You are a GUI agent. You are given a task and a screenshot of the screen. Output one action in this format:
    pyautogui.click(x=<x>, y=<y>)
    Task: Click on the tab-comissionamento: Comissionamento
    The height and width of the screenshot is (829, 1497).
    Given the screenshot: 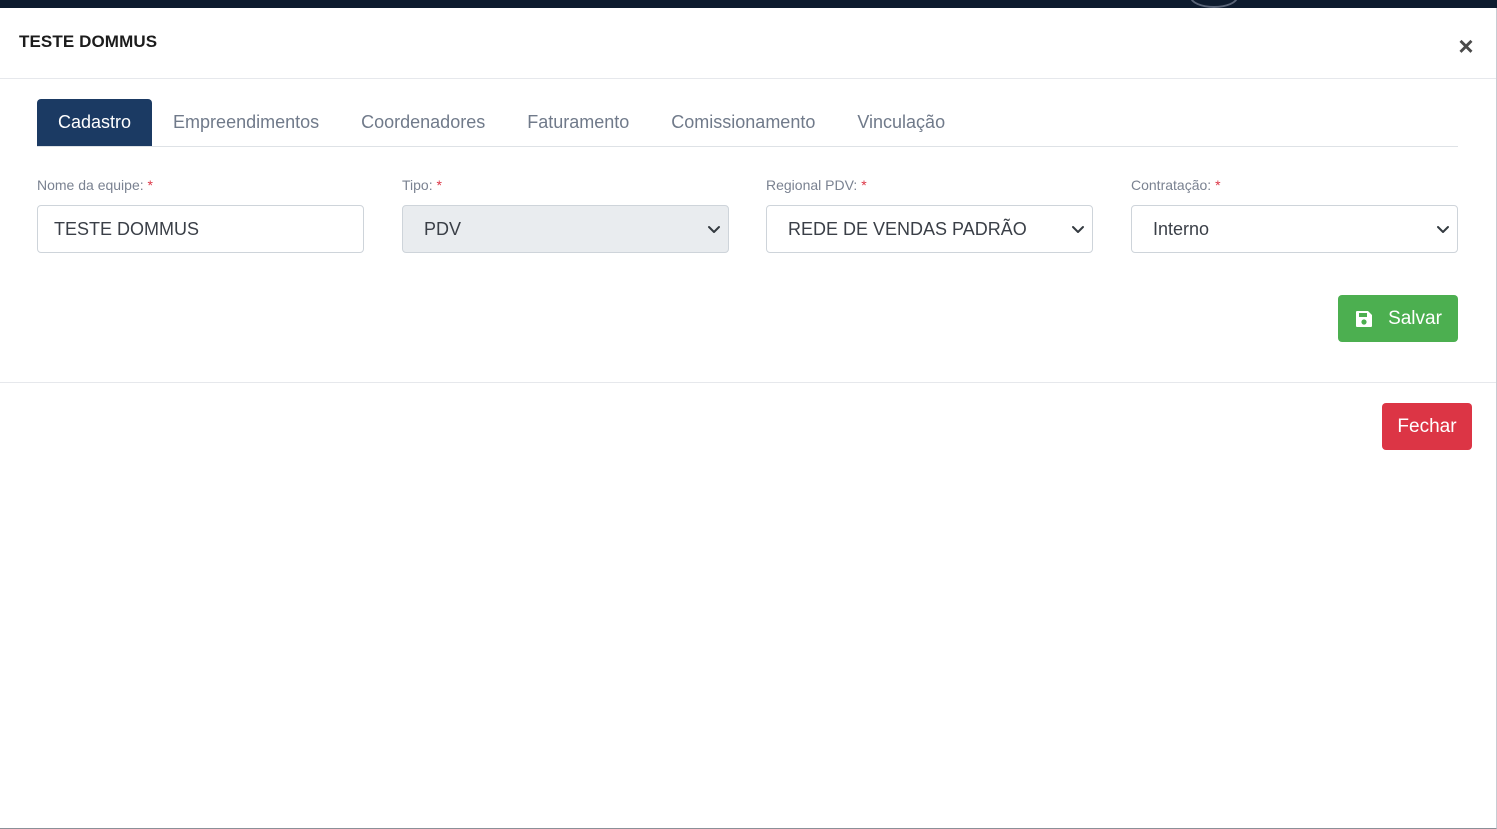 What is the action you would take?
    pyautogui.click(x=743, y=122)
    